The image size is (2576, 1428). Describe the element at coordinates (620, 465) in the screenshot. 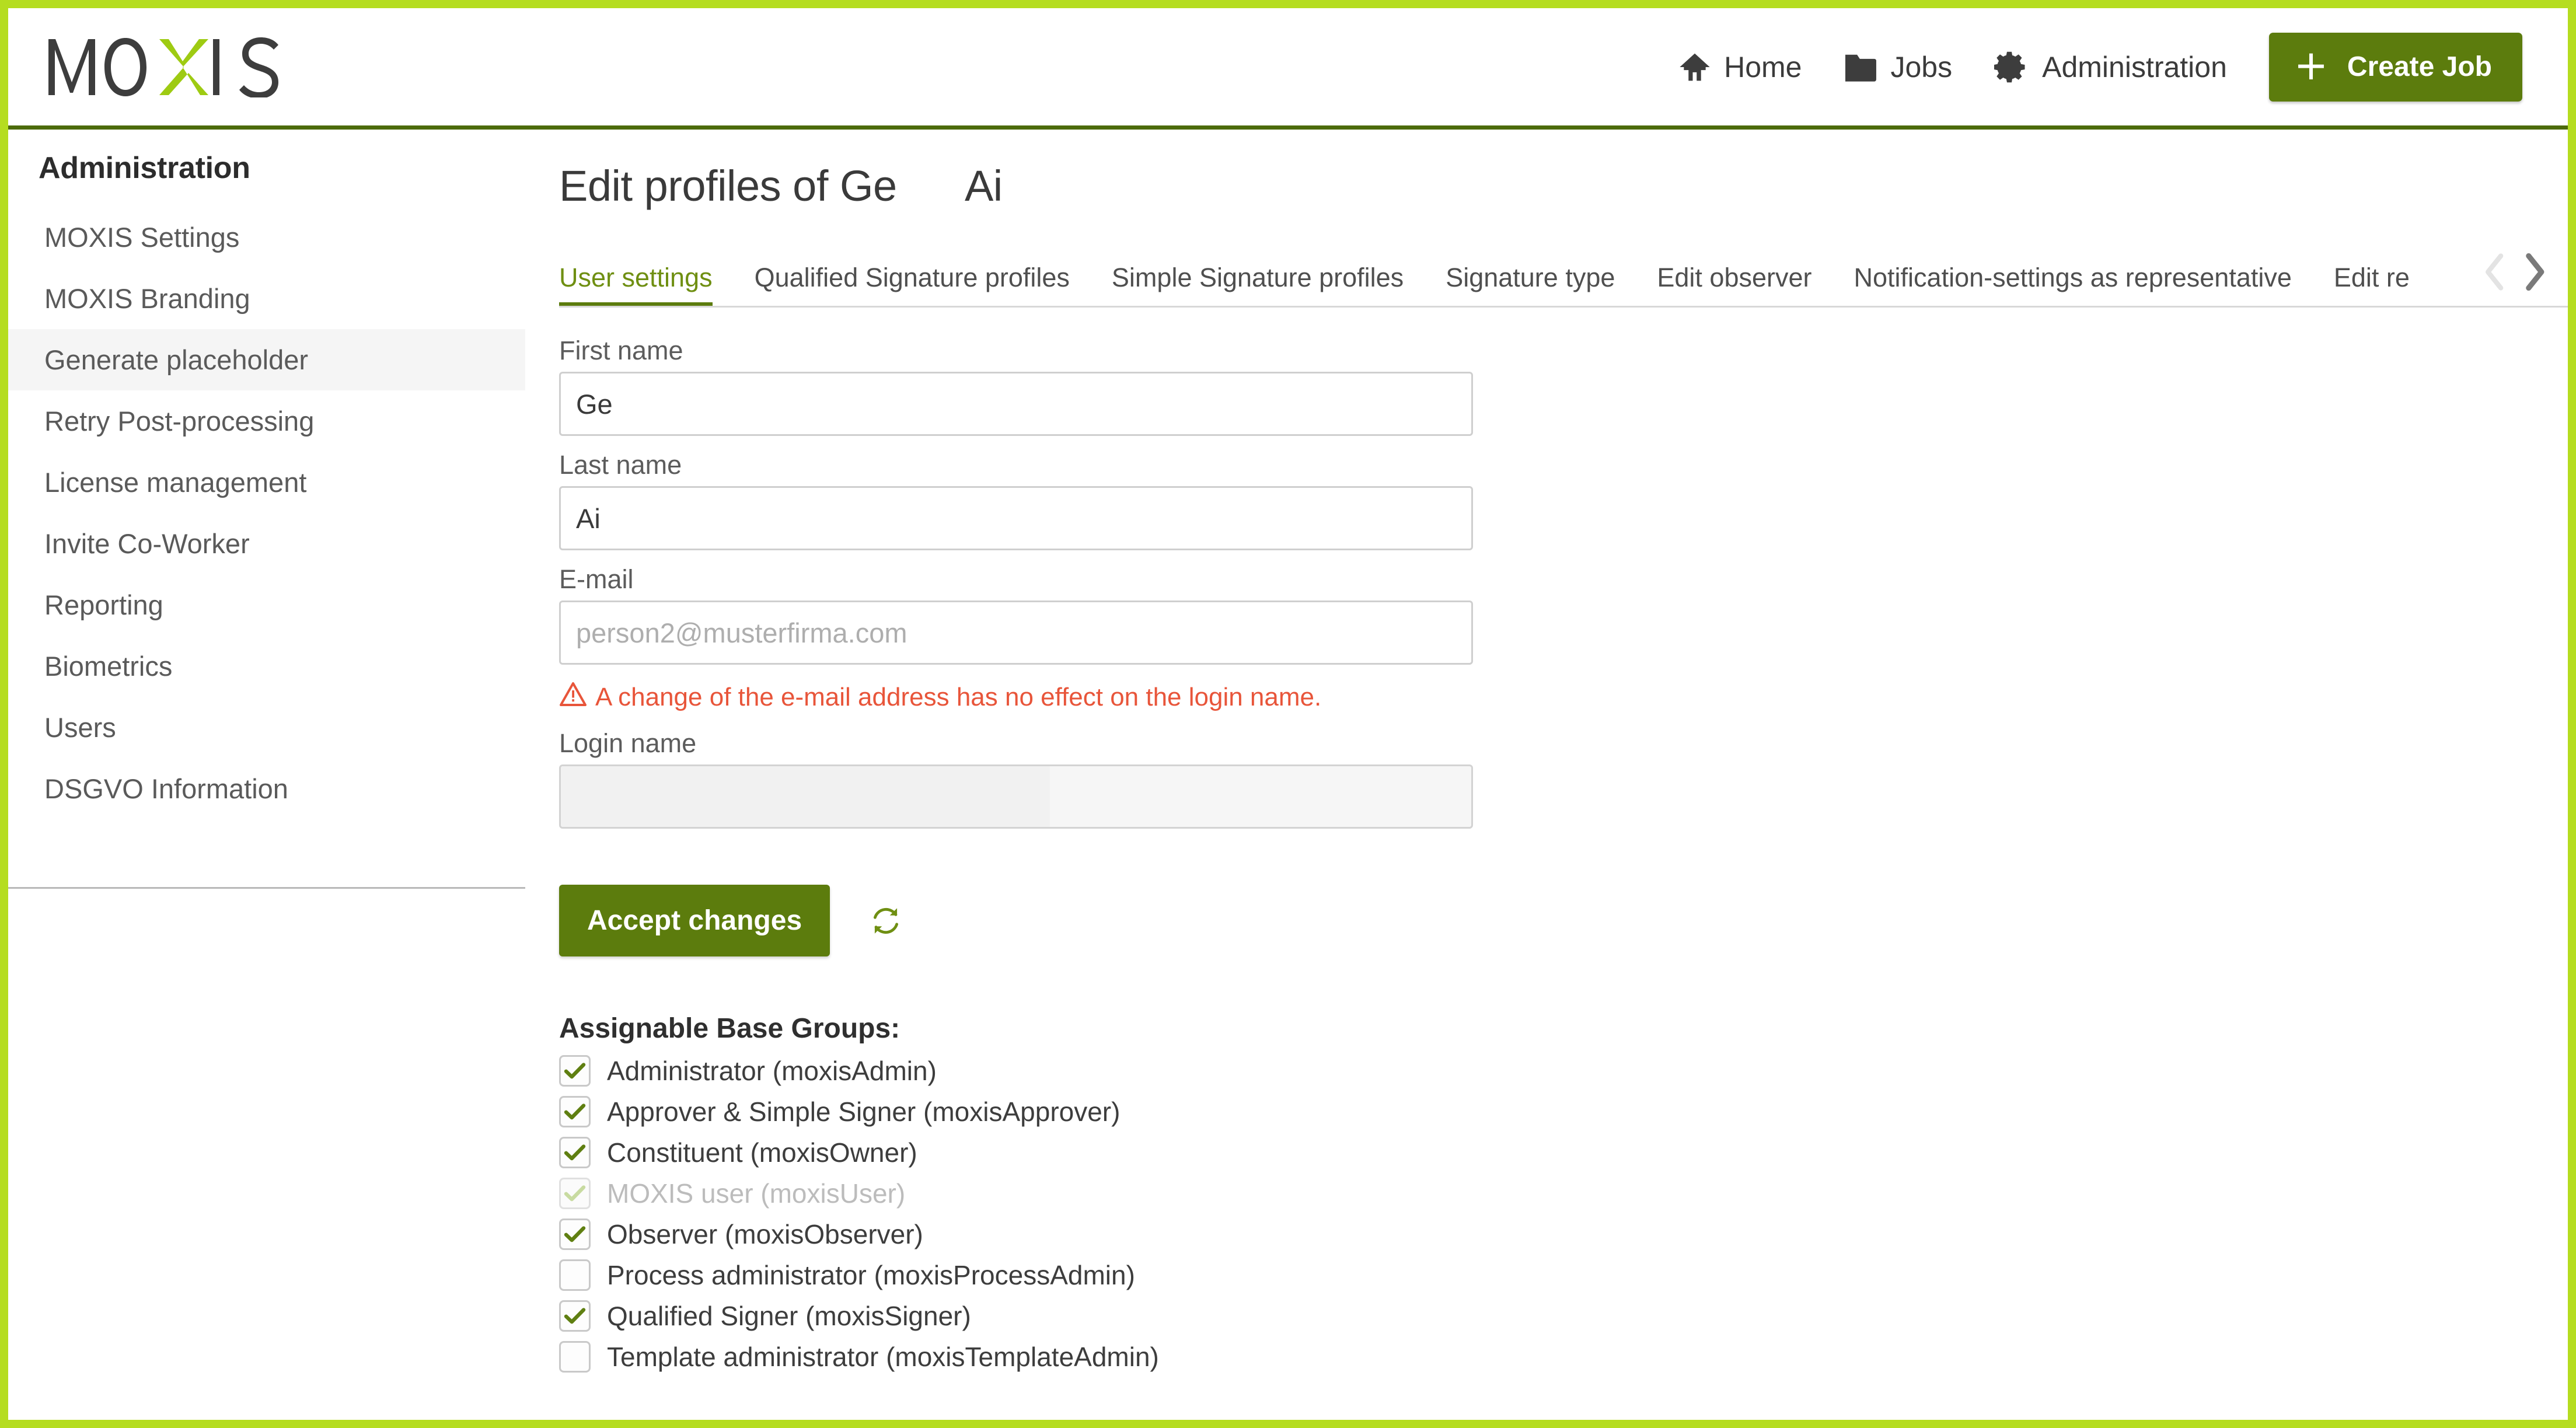

I see `last-name-label: Last name` at that location.